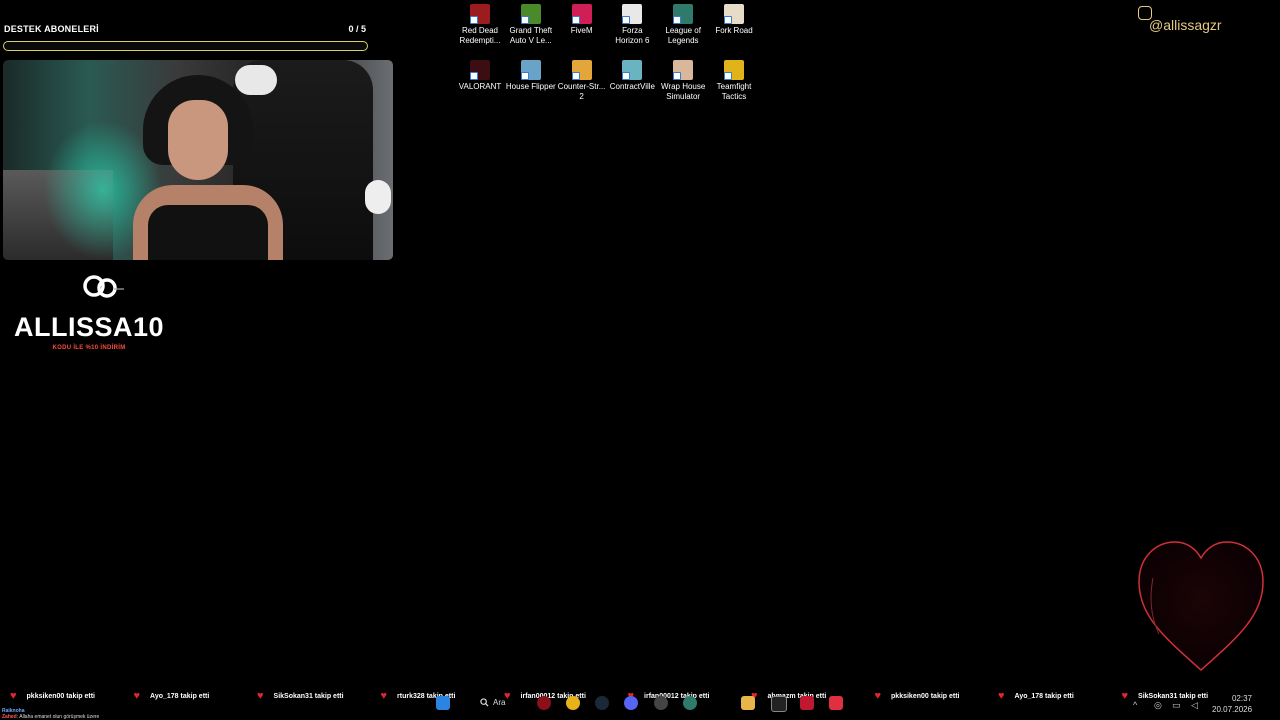 The width and height of the screenshot is (1280, 720). I want to click on instagram-handle: @allissagzr, so click(1196, 22).